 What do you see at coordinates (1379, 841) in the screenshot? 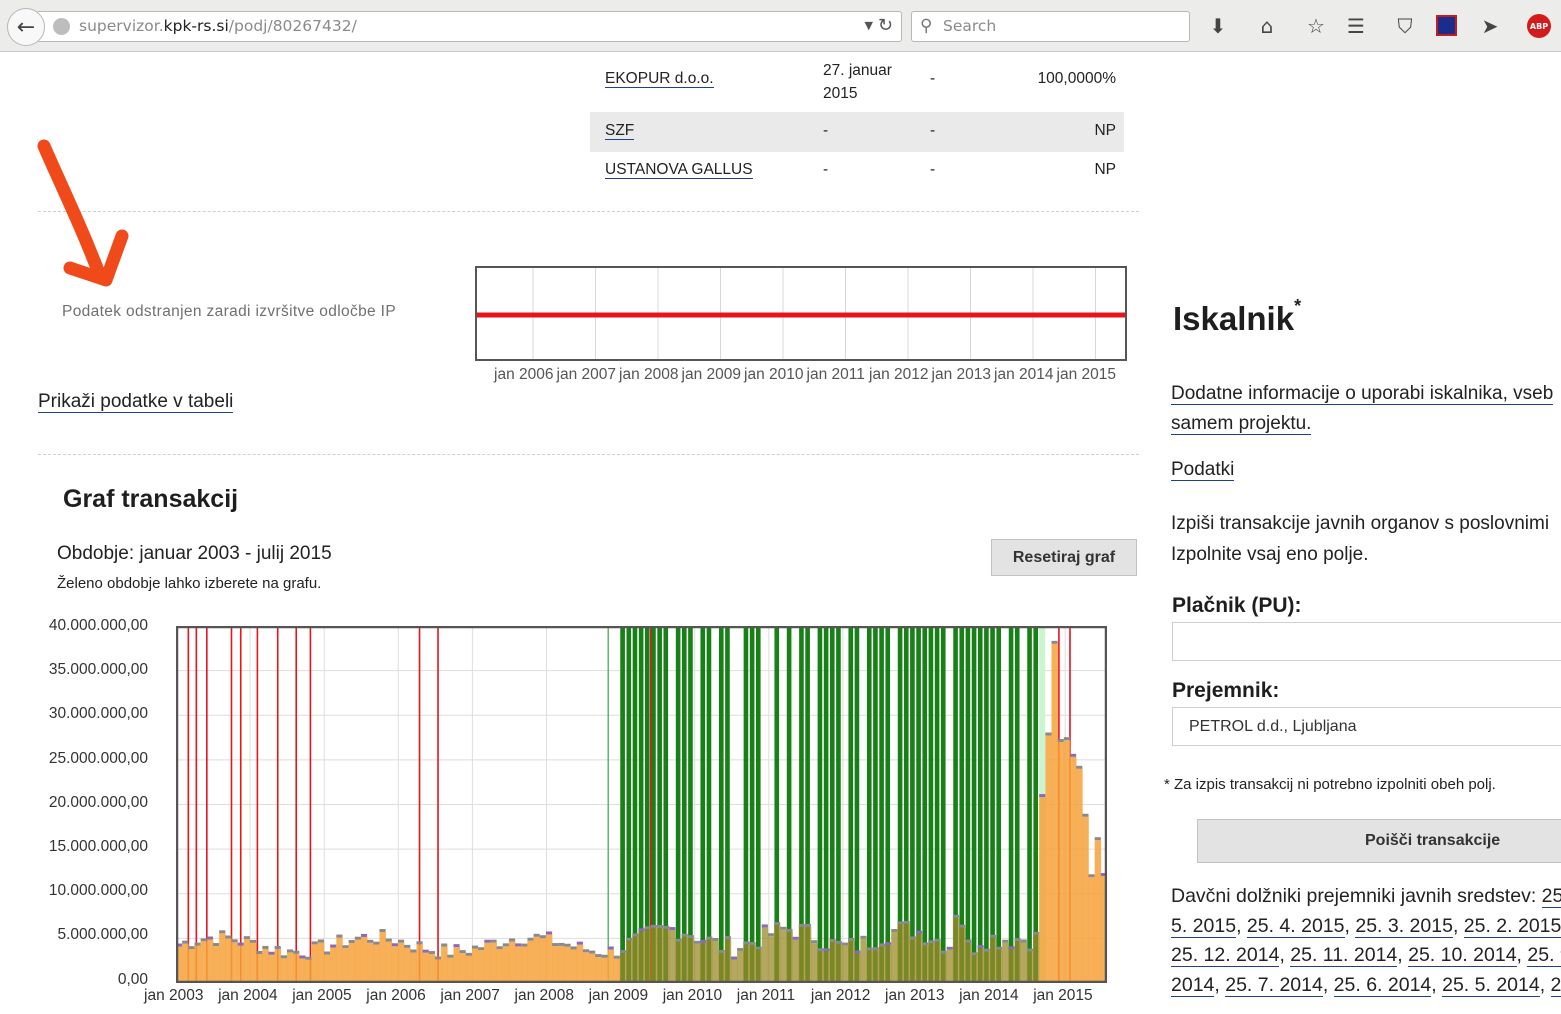
I see `search-transactions-button: Poišči transakcije` at bounding box center [1379, 841].